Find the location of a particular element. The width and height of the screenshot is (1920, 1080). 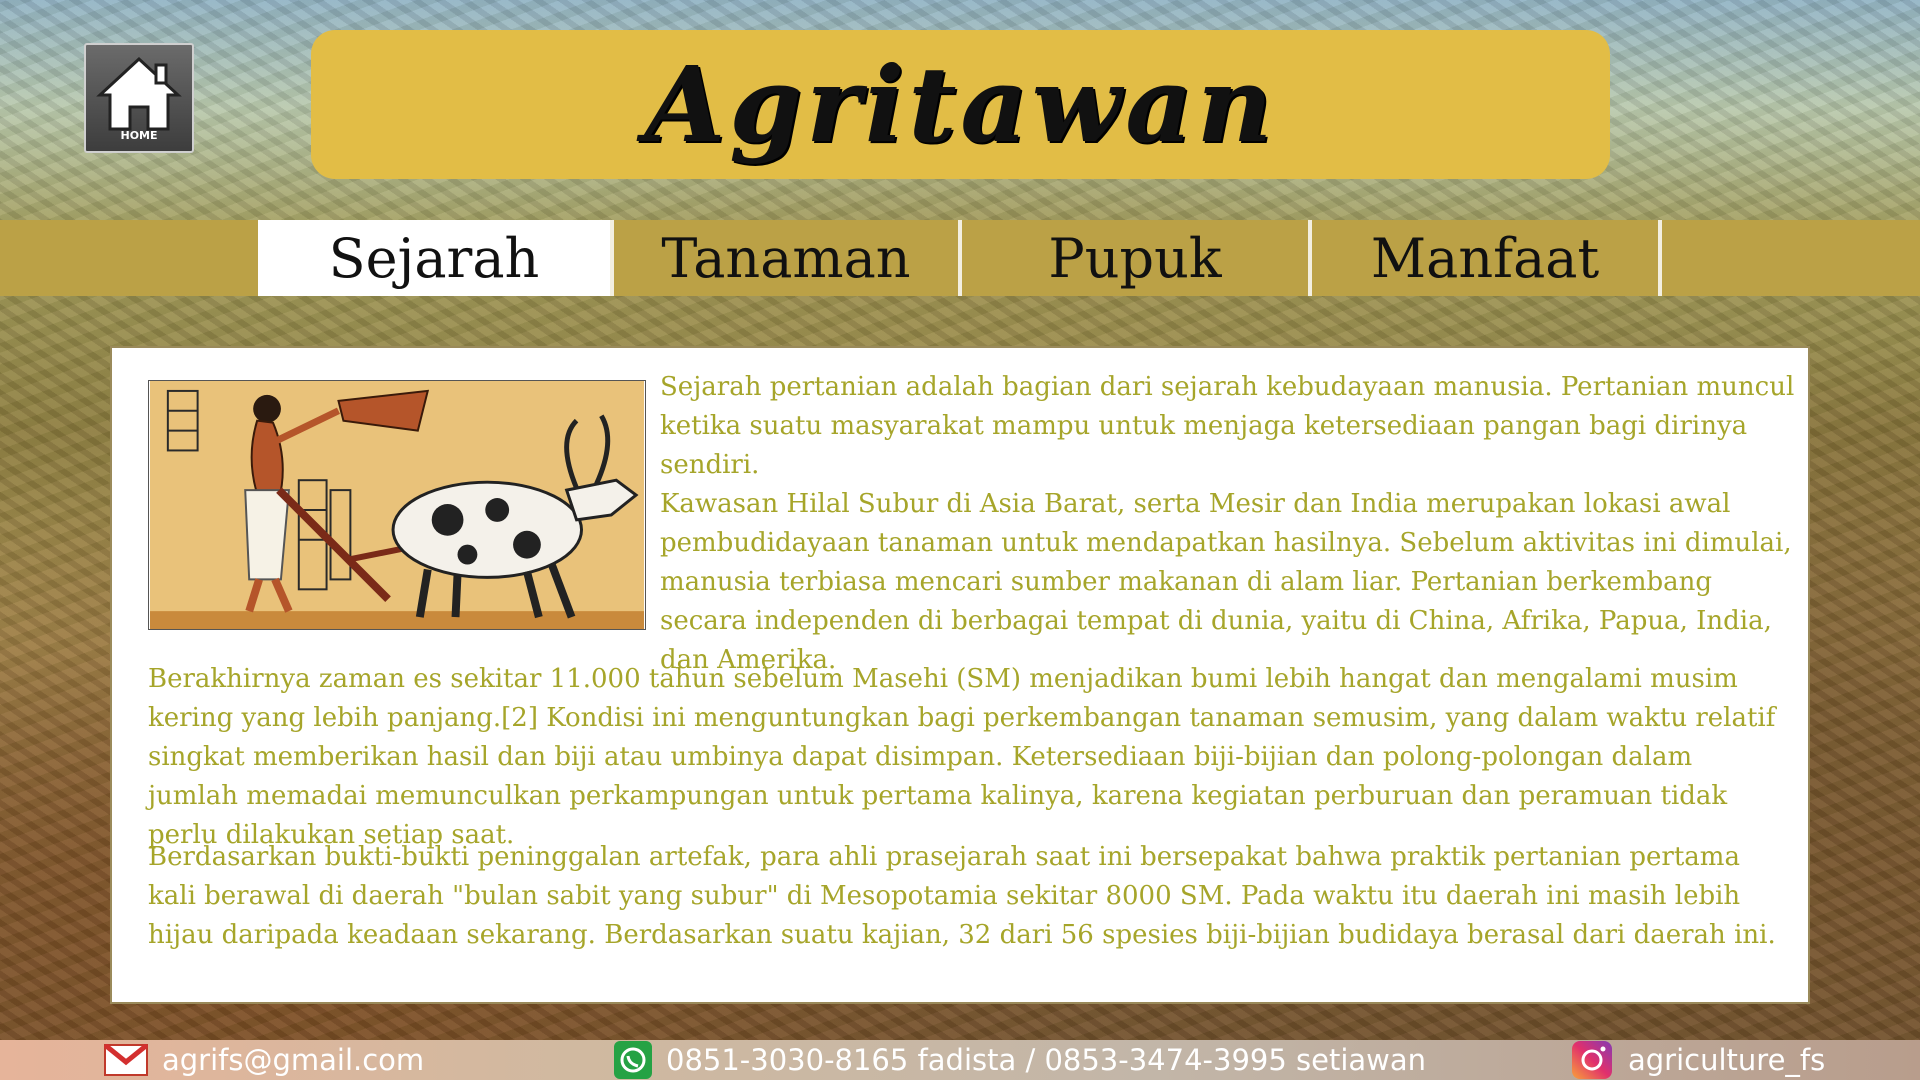

footer-email: agrifs@gmail.com is located at coordinates (264, 1060).